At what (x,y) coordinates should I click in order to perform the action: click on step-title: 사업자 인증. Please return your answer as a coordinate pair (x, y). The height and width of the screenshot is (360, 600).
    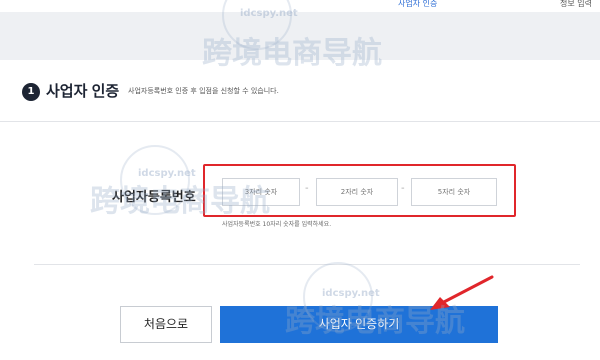
    Looking at the image, I should click on (83, 91).